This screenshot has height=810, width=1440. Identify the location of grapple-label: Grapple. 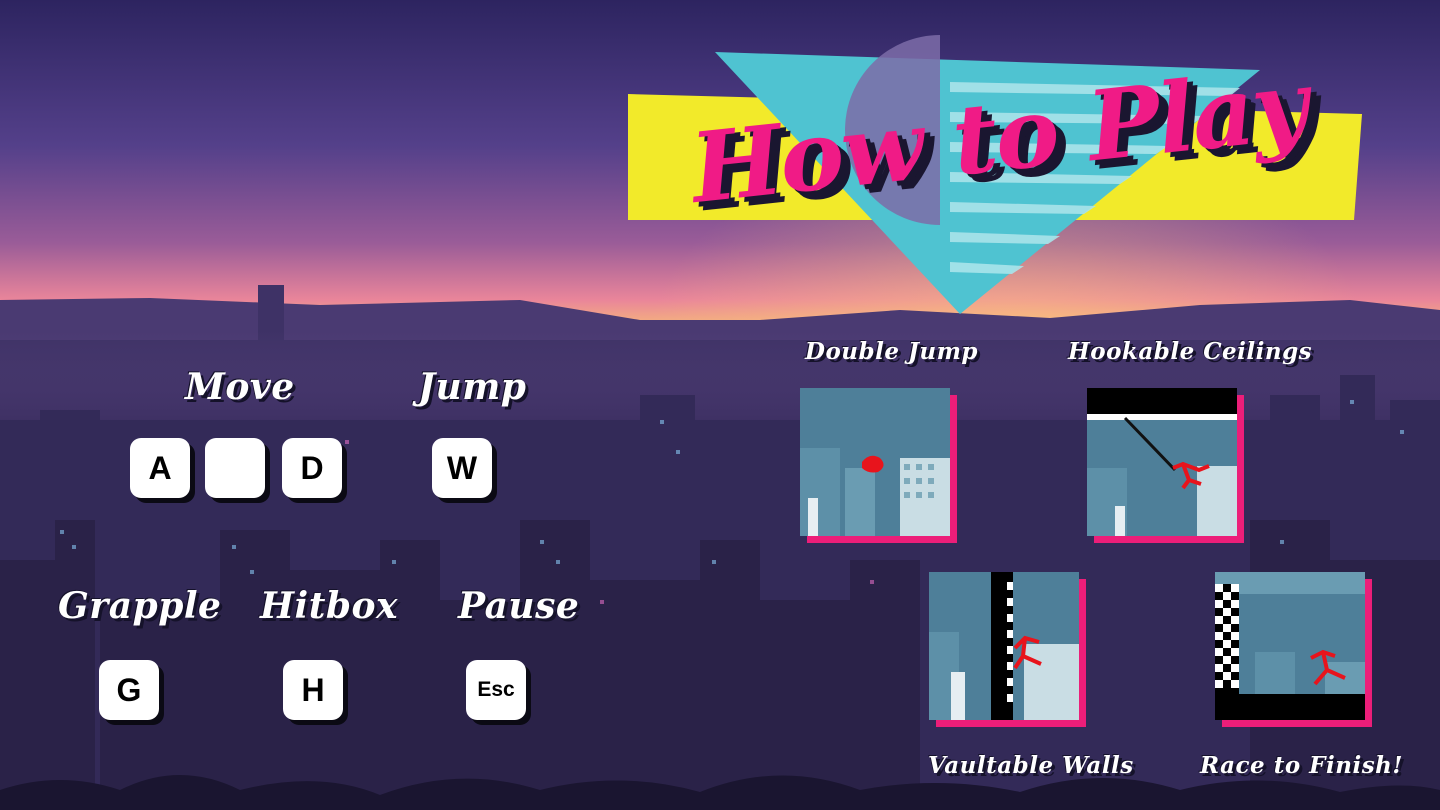
(140, 606).